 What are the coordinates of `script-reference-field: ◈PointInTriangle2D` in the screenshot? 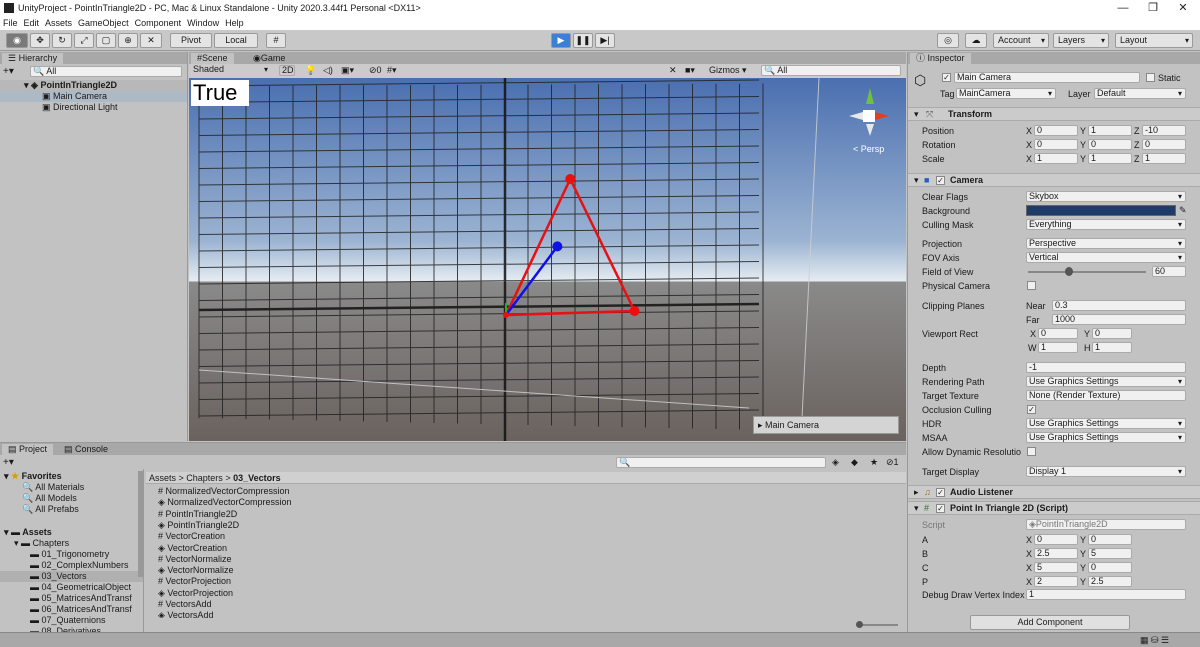 It's located at (1106, 524).